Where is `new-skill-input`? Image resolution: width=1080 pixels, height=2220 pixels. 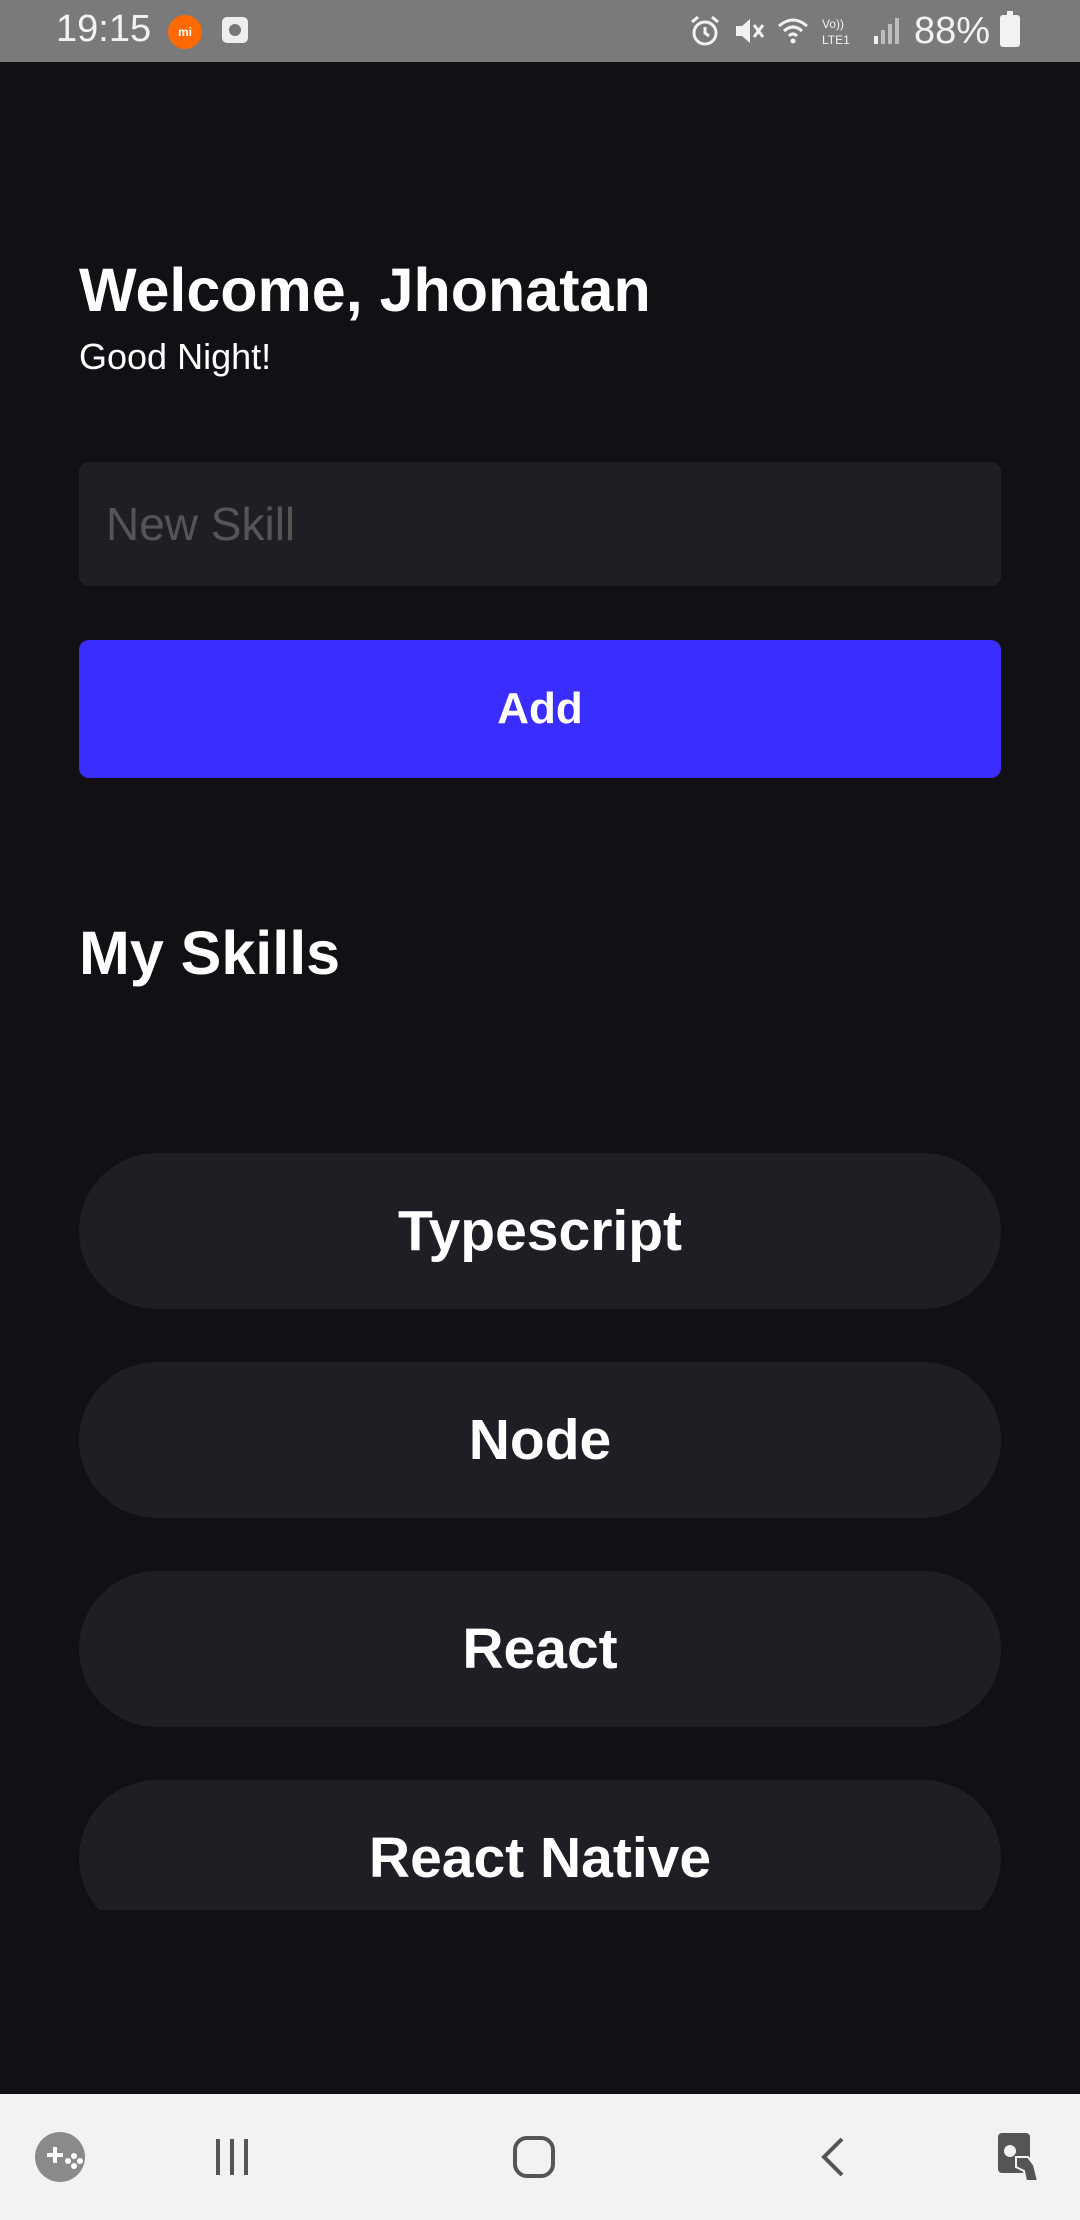
new-skill-input is located at coordinates (540, 524).